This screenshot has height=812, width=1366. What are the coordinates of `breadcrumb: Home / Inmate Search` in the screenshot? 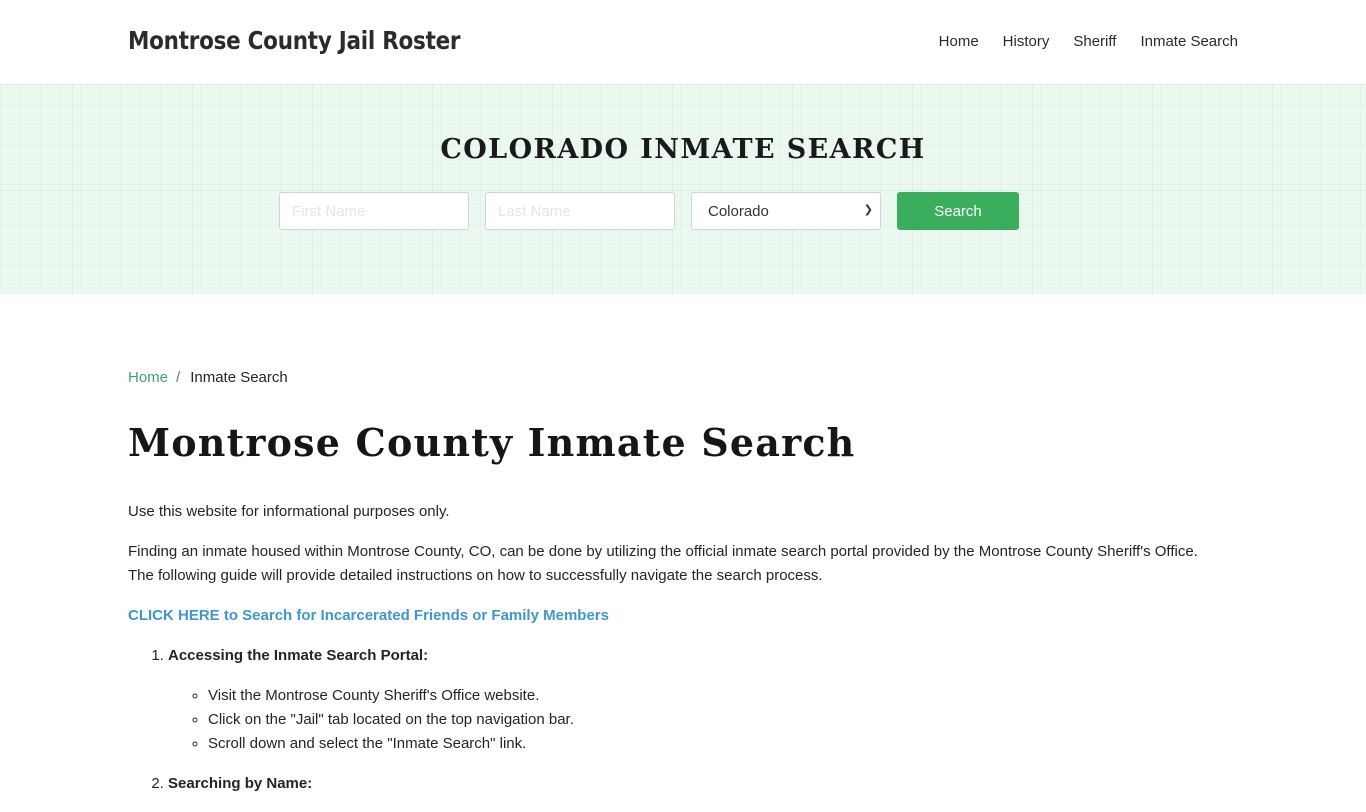 It's located at (208, 377).